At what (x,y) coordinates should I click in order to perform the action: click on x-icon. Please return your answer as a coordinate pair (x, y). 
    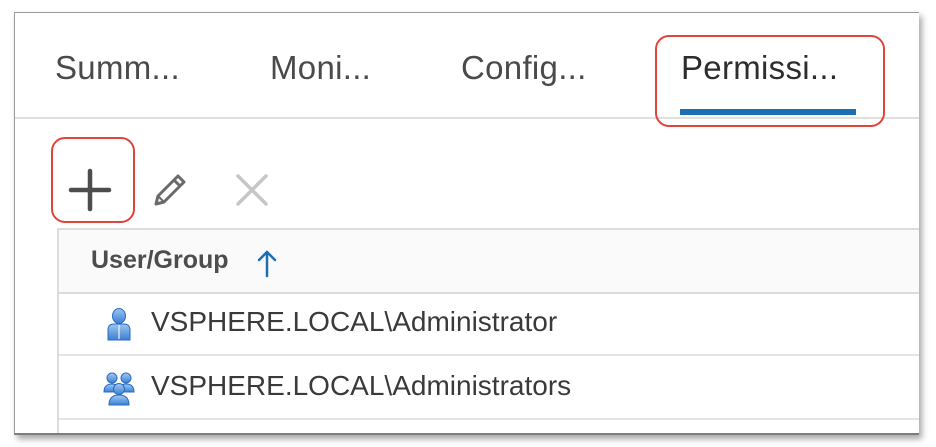
    Looking at the image, I should click on (252, 190).